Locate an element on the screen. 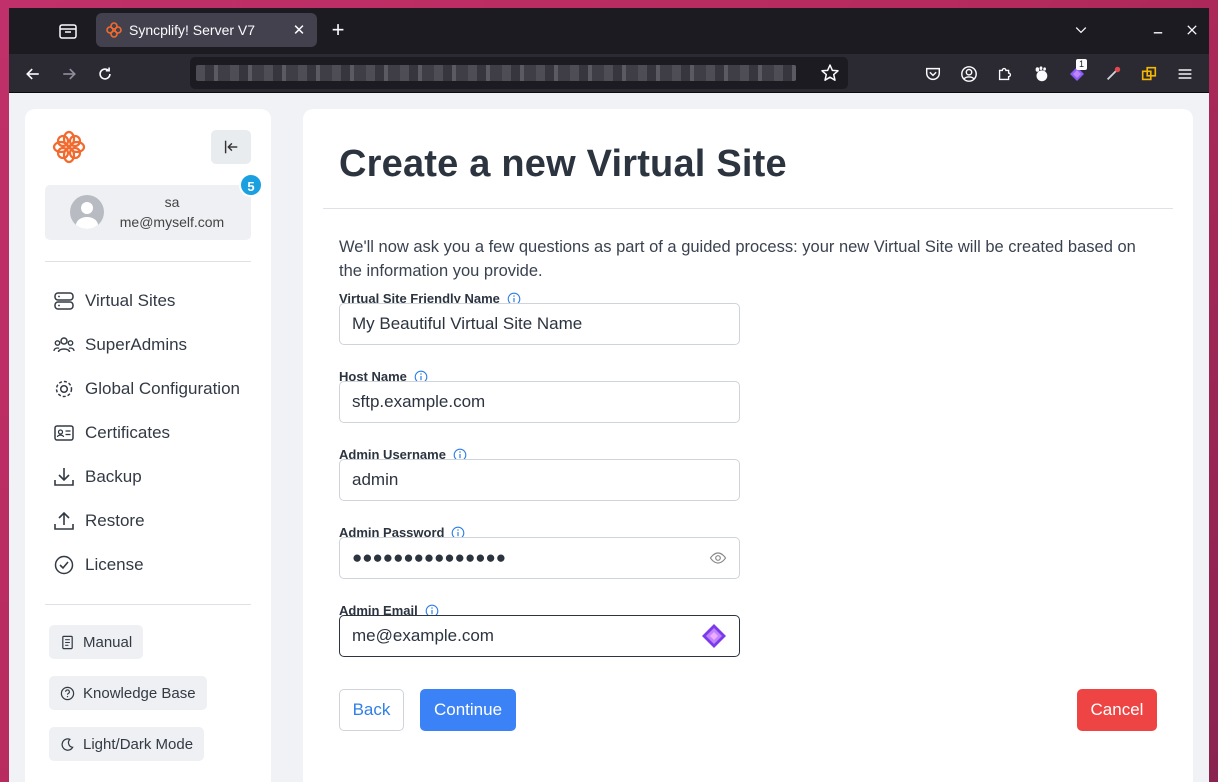 Image resolution: width=1218 pixels, height=782 pixels. host-name-value: sftp.example.com is located at coordinates (419, 401).